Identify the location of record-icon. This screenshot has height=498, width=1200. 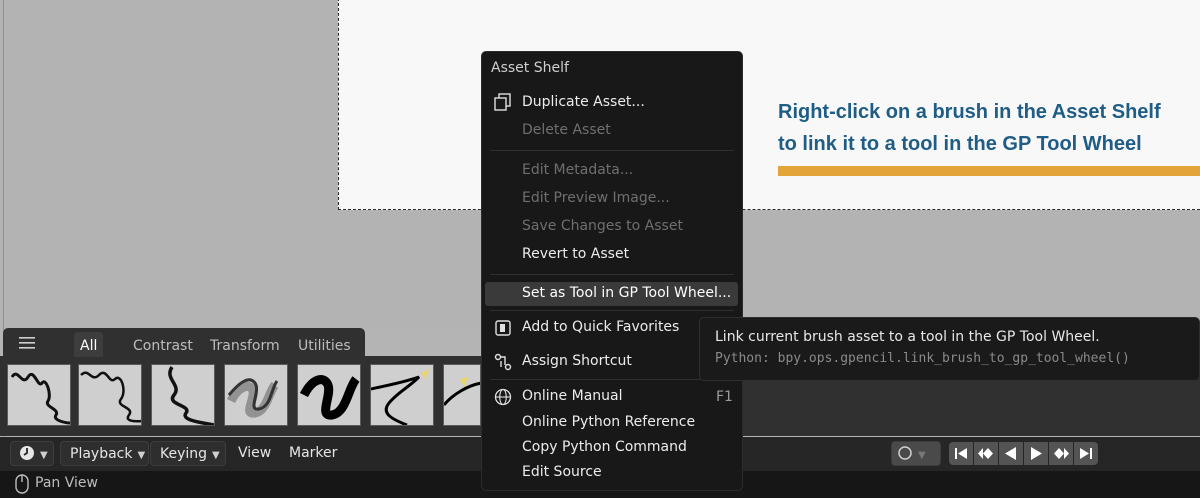
(905, 453).